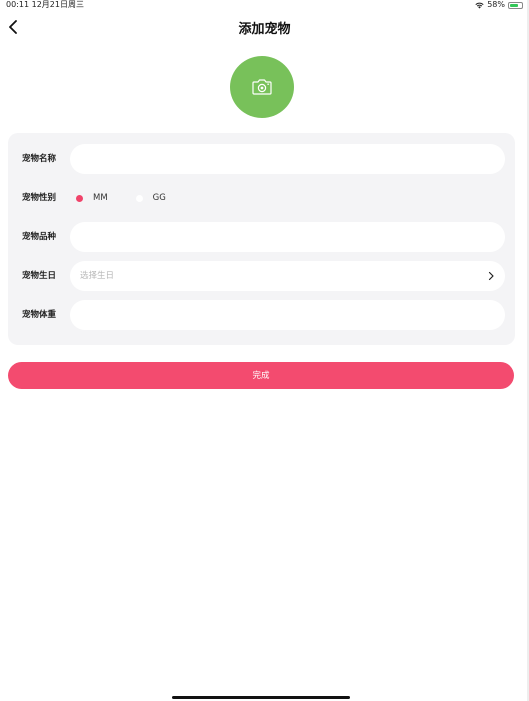  What do you see at coordinates (264, 5) in the screenshot?
I see `status-bar: 00:11 12月21日周三 58%` at bounding box center [264, 5].